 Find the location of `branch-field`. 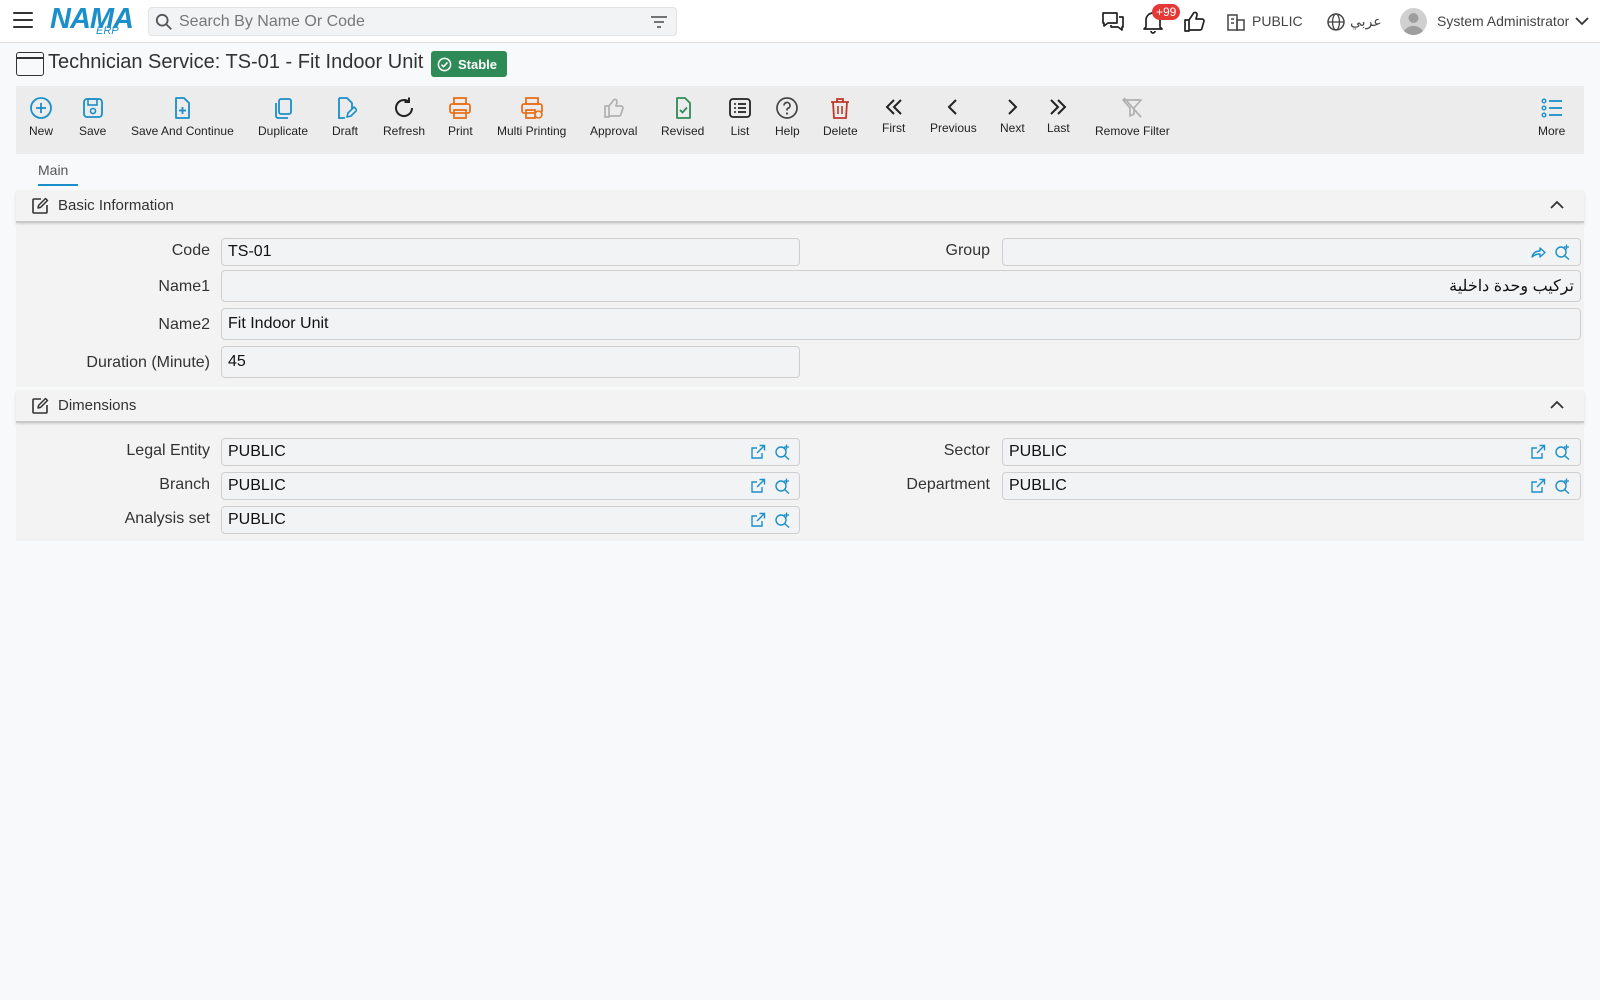

branch-field is located at coordinates (510, 486).